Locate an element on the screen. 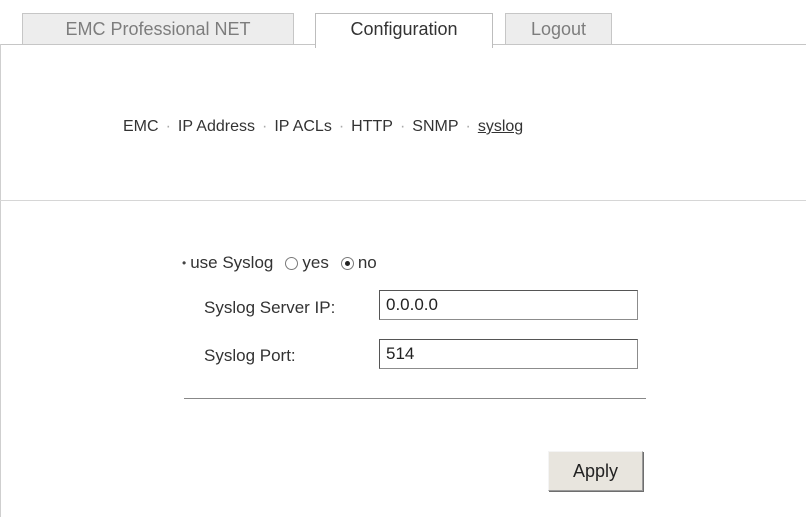 This screenshot has width=806, height=517. subnav-syslog: syslog is located at coordinates (500, 126).